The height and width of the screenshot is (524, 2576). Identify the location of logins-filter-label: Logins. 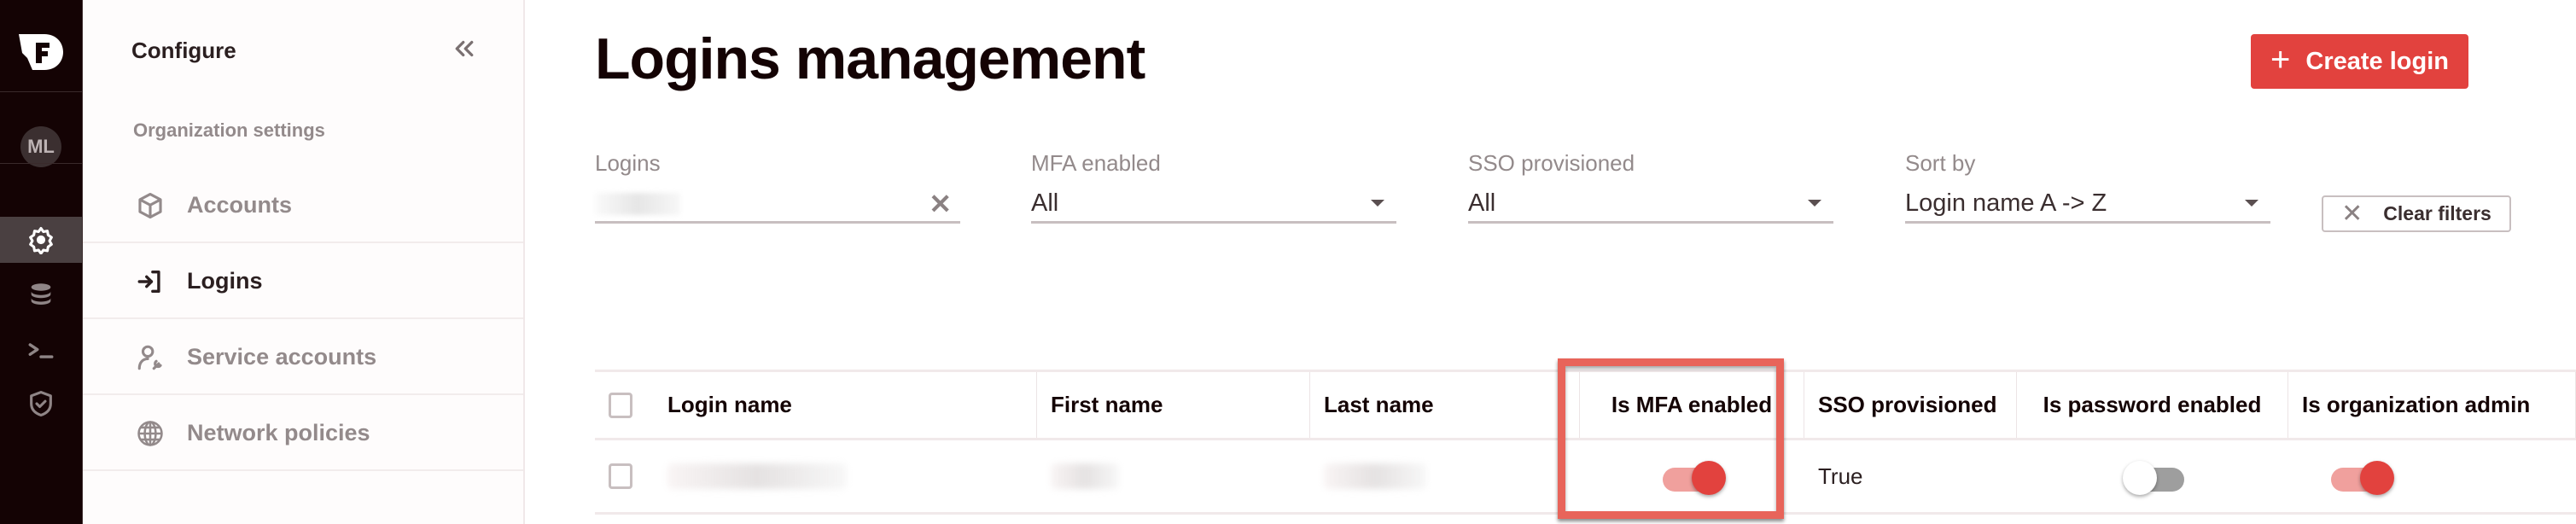
(628, 163).